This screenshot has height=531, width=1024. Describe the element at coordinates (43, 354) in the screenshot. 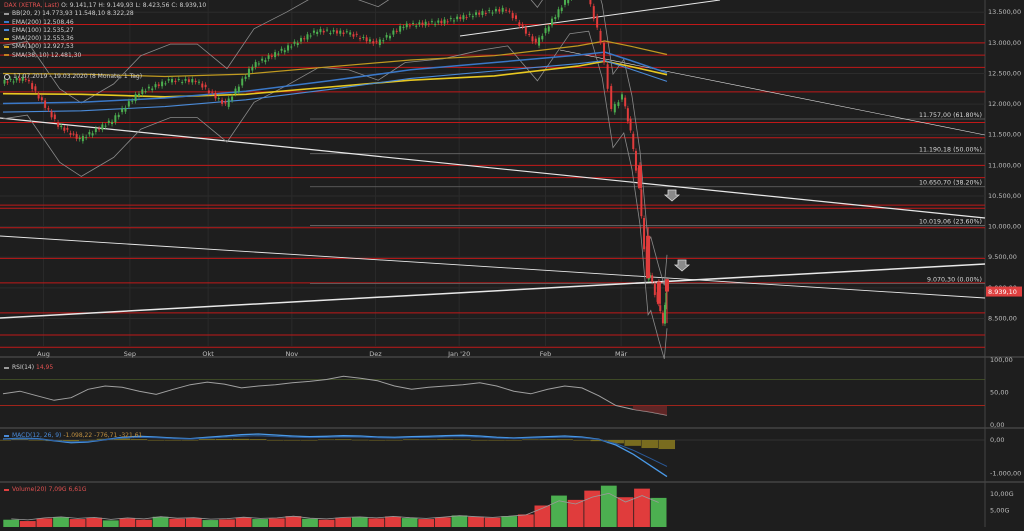

I see `x-tick-label: Aug` at that location.